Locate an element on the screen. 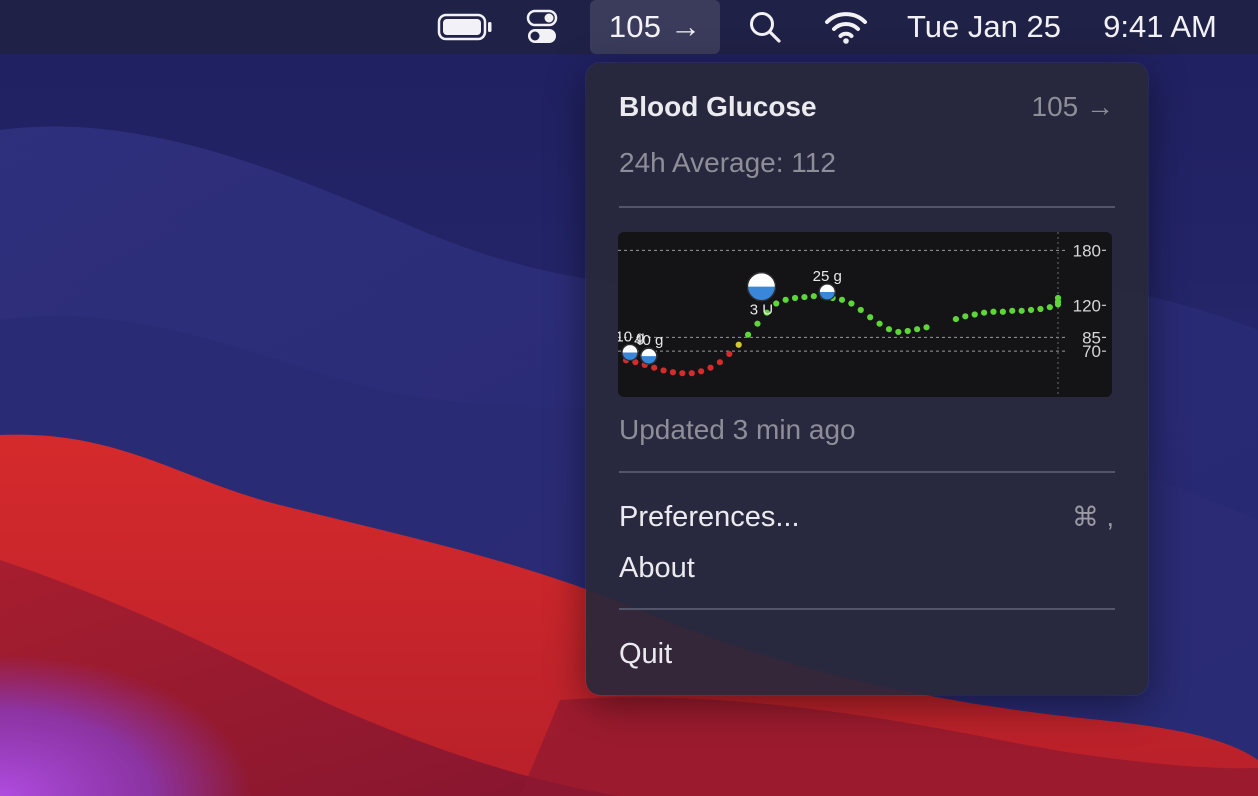  battery-icon is located at coordinates (465, 27).